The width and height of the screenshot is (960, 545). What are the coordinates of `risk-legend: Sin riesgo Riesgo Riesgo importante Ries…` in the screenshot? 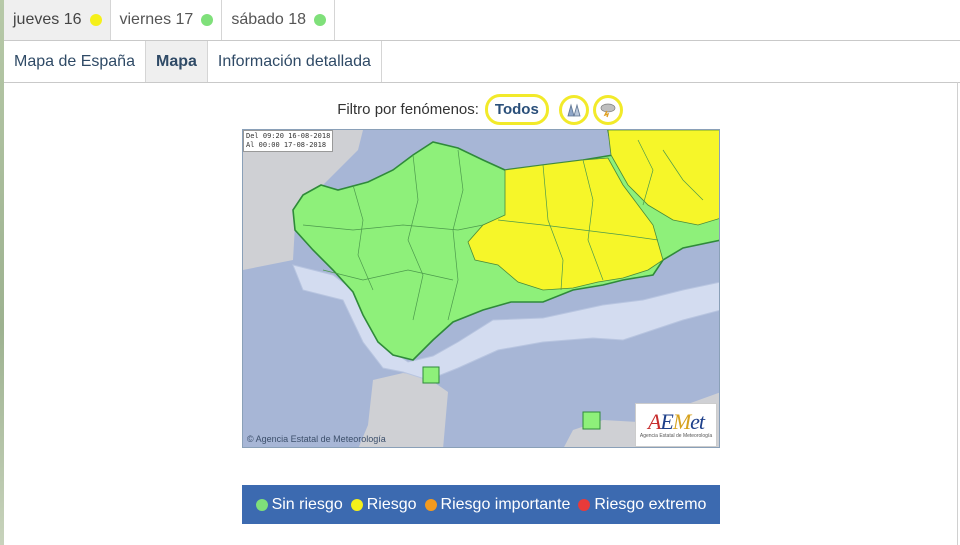 It's located at (481, 504).